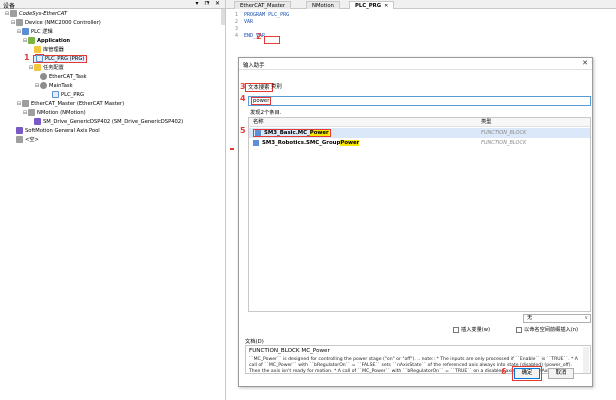 This screenshot has height=400, width=616. Describe the element at coordinates (19, 139) in the screenshot. I see `empty-slot-icon` at that location.